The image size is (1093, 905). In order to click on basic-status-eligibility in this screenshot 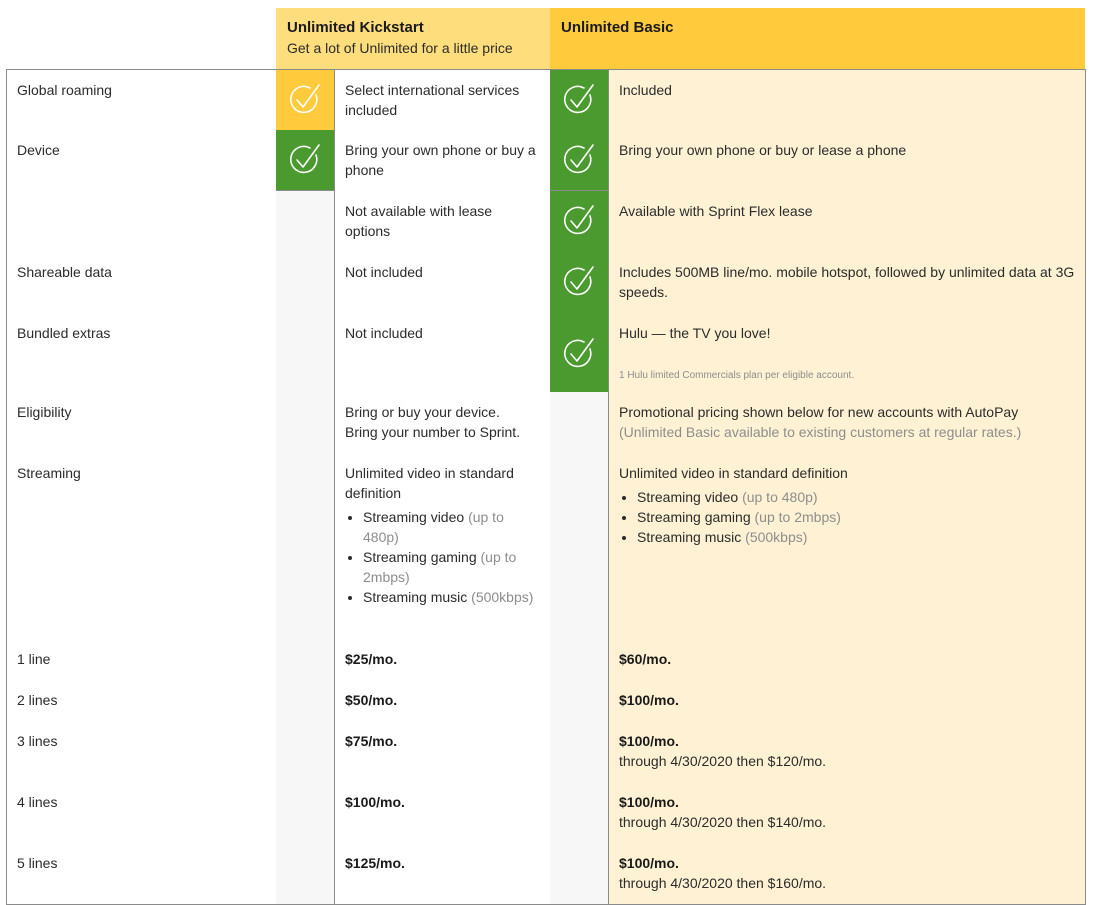, I will do `click(579, 423)`.